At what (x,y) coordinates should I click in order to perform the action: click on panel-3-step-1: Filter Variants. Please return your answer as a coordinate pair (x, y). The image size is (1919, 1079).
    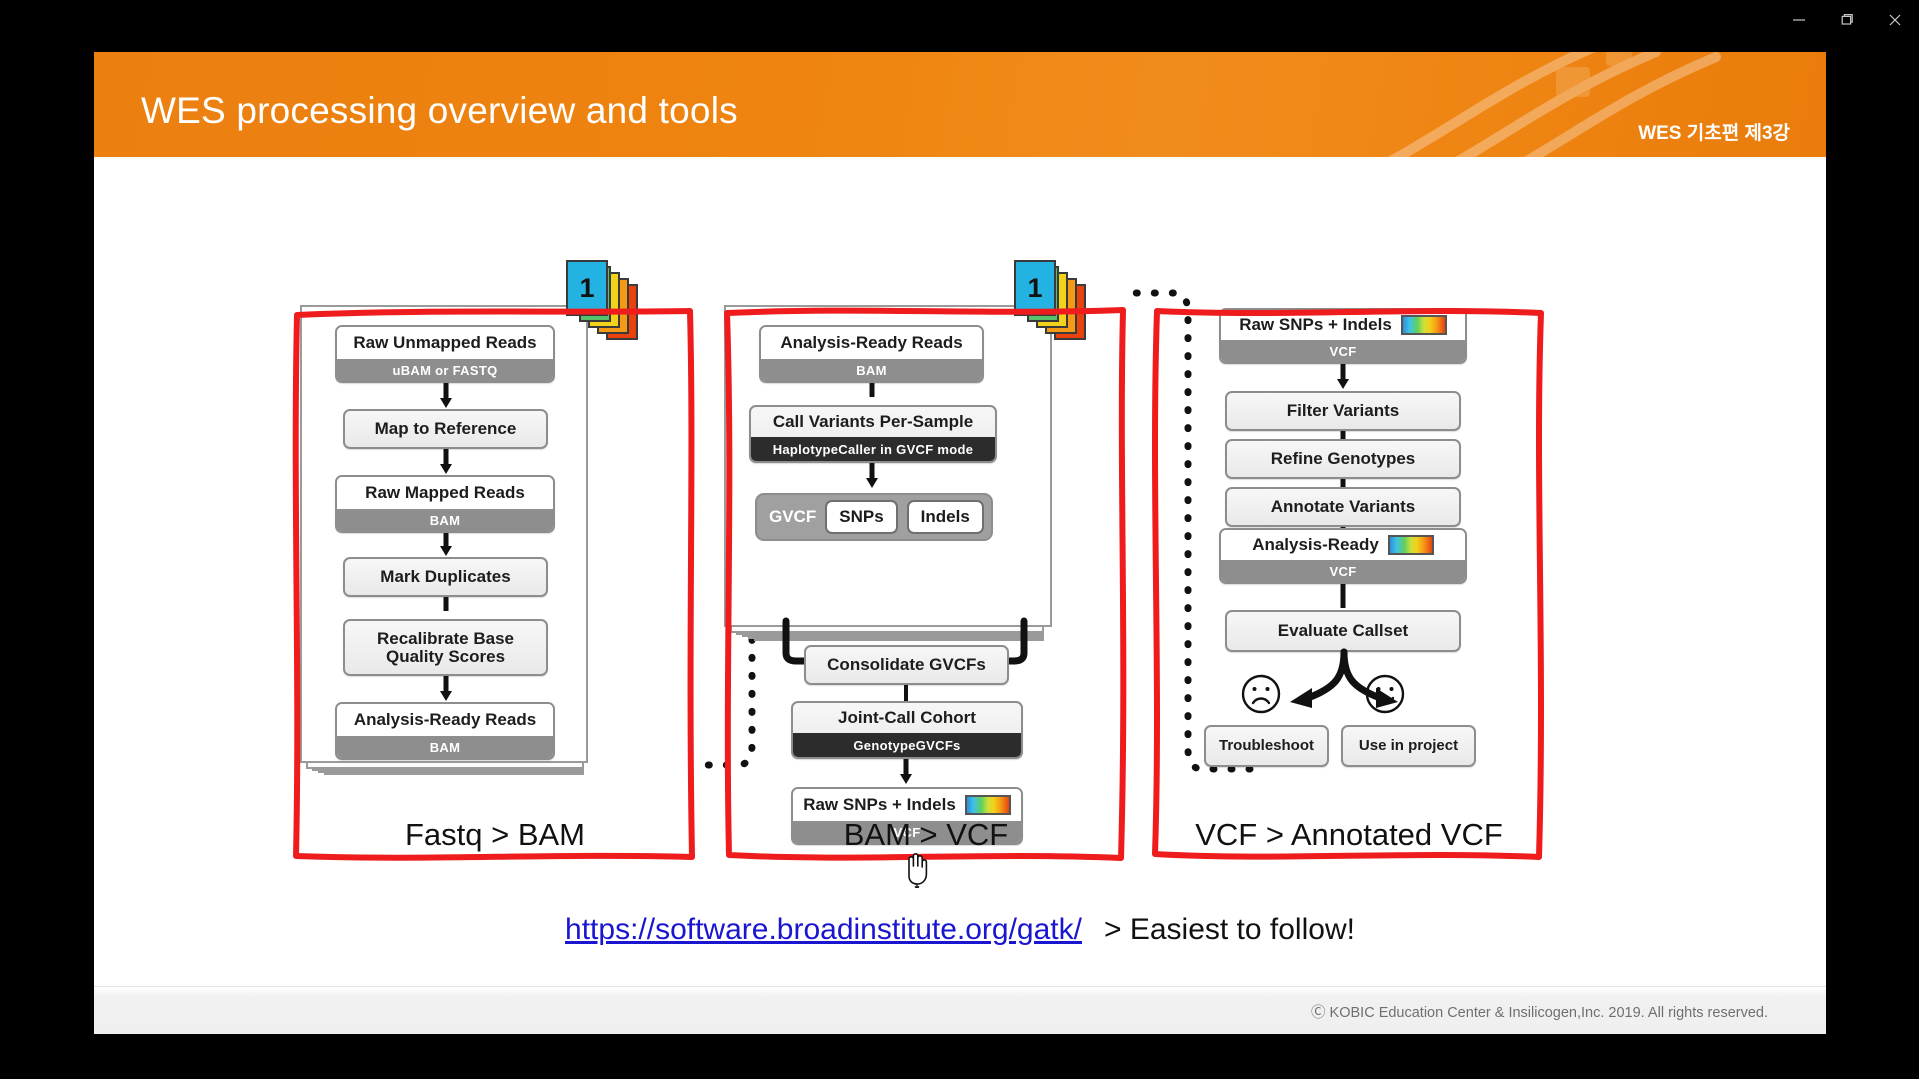
    Looking at the image, I should click on (1343, 411).